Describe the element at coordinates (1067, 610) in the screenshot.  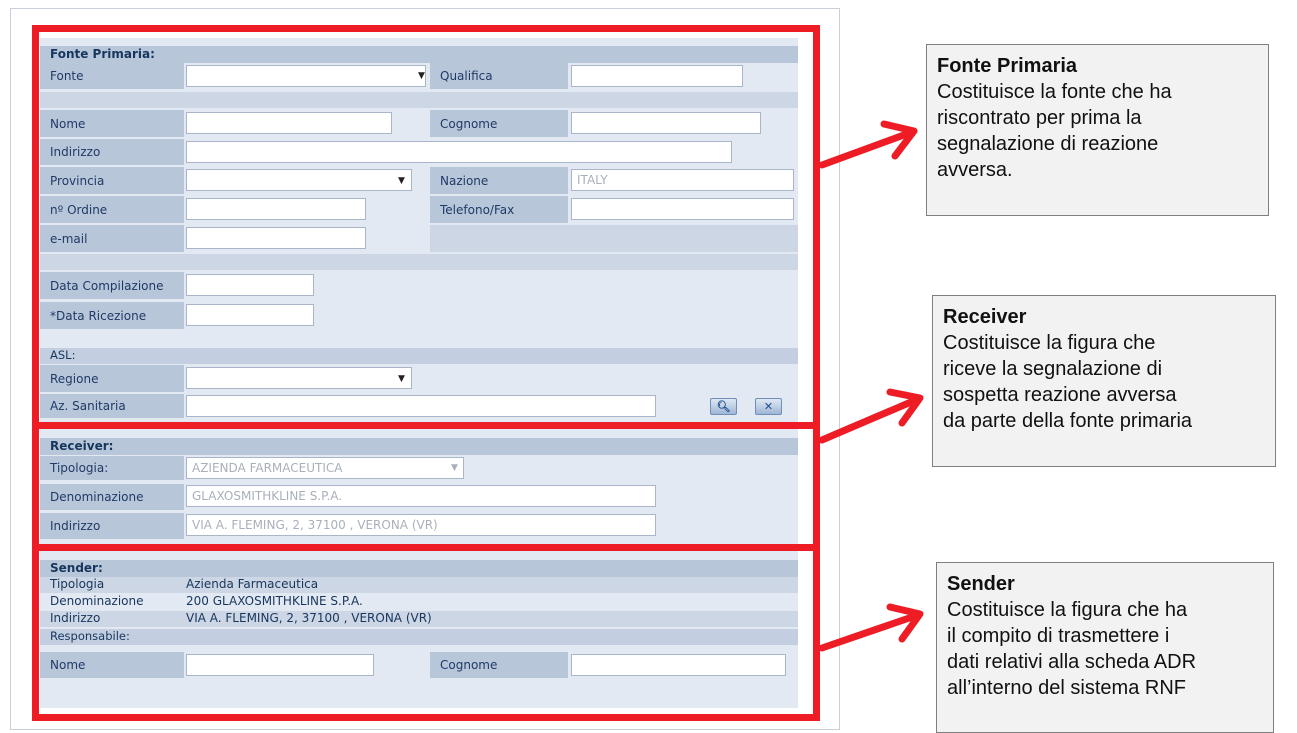
I see `sender-callout-line: Costituisce la figura che ha` at that location.